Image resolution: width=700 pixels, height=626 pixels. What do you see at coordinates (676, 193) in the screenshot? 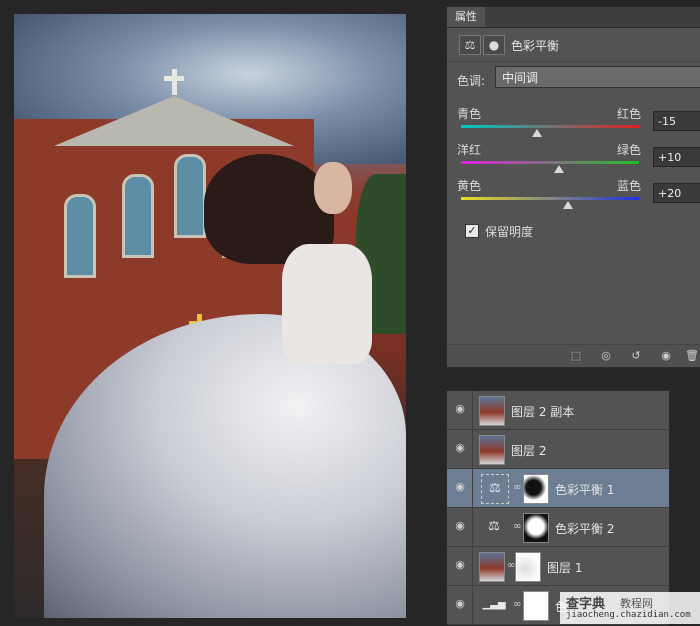
I see `slider-value-input: +20` at bounding box center [676, 193].